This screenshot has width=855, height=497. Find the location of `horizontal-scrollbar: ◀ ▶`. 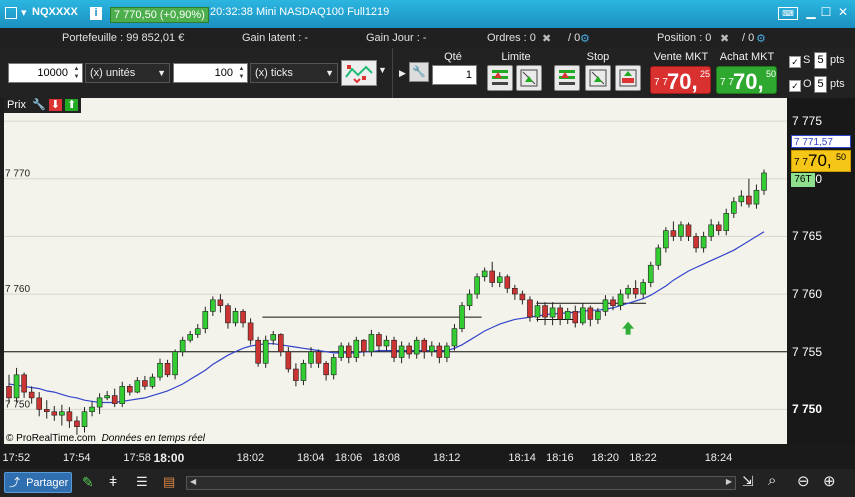

horizontal-scrollbar: ◀ ▶ is located at coordinates (461, 483).